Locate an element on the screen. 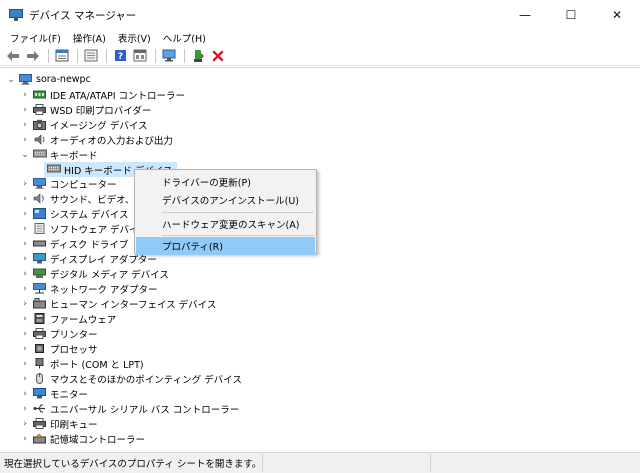 The height and width of the screenshot is (473, 640). show-hidden-icon is located at coordinates (91, 56).